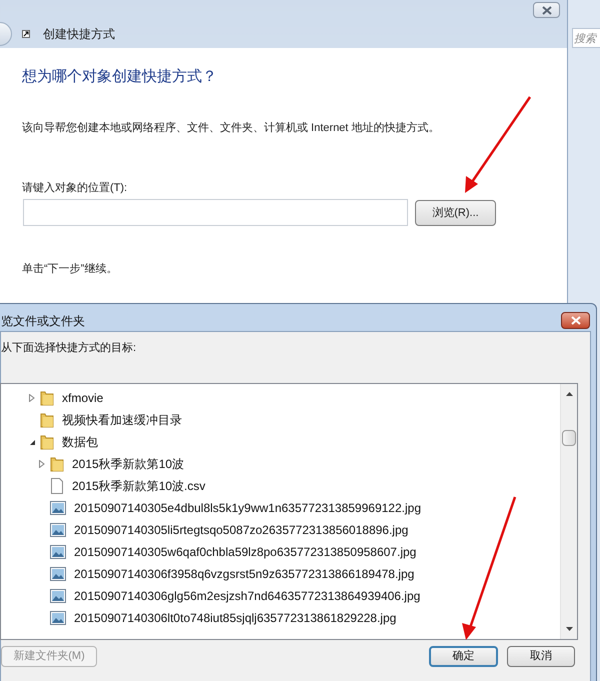 The width and height of the screenshot is (600, 681). Describe the element at coordinates (26, 34) in the screenshot. I see `shortcut-icon` at that location.